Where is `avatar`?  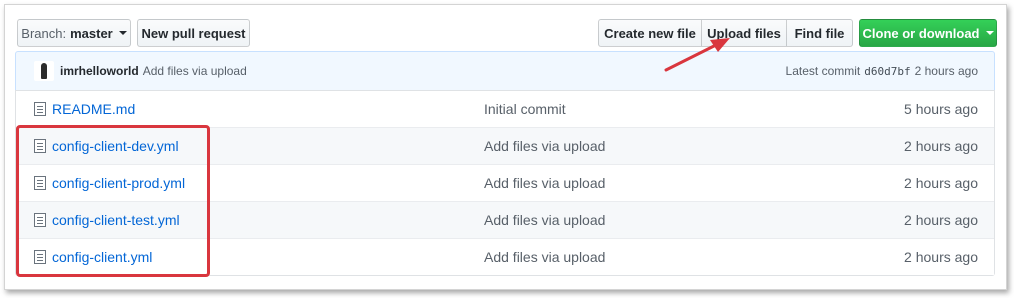 avatar is located at coordinates (44, 71).